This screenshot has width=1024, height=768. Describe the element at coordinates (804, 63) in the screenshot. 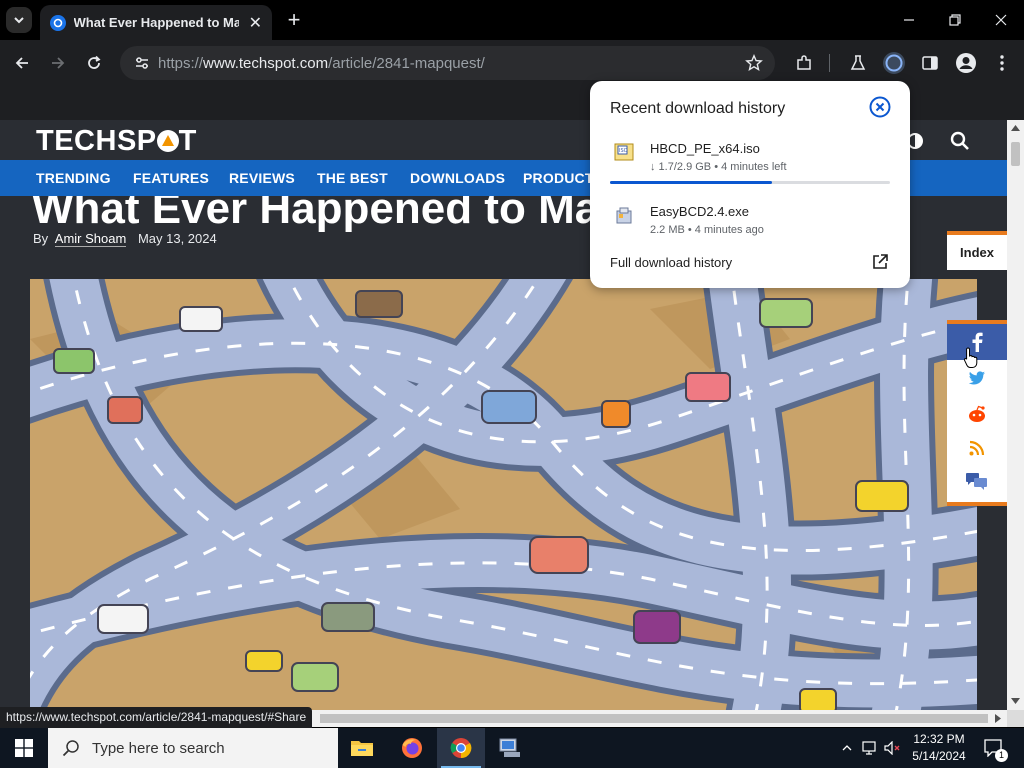

I see `extensions-icon` at that location.